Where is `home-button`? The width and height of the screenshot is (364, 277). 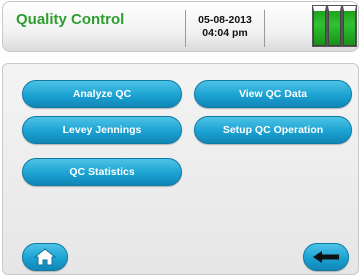
home-button is located at coordinates (45, 257).